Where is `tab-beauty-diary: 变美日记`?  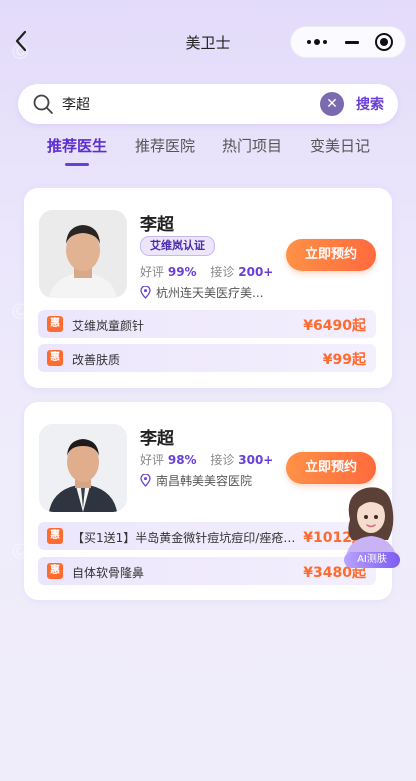 tab-beauty-diary: 变美日记 is located at coordinates (340, 145).